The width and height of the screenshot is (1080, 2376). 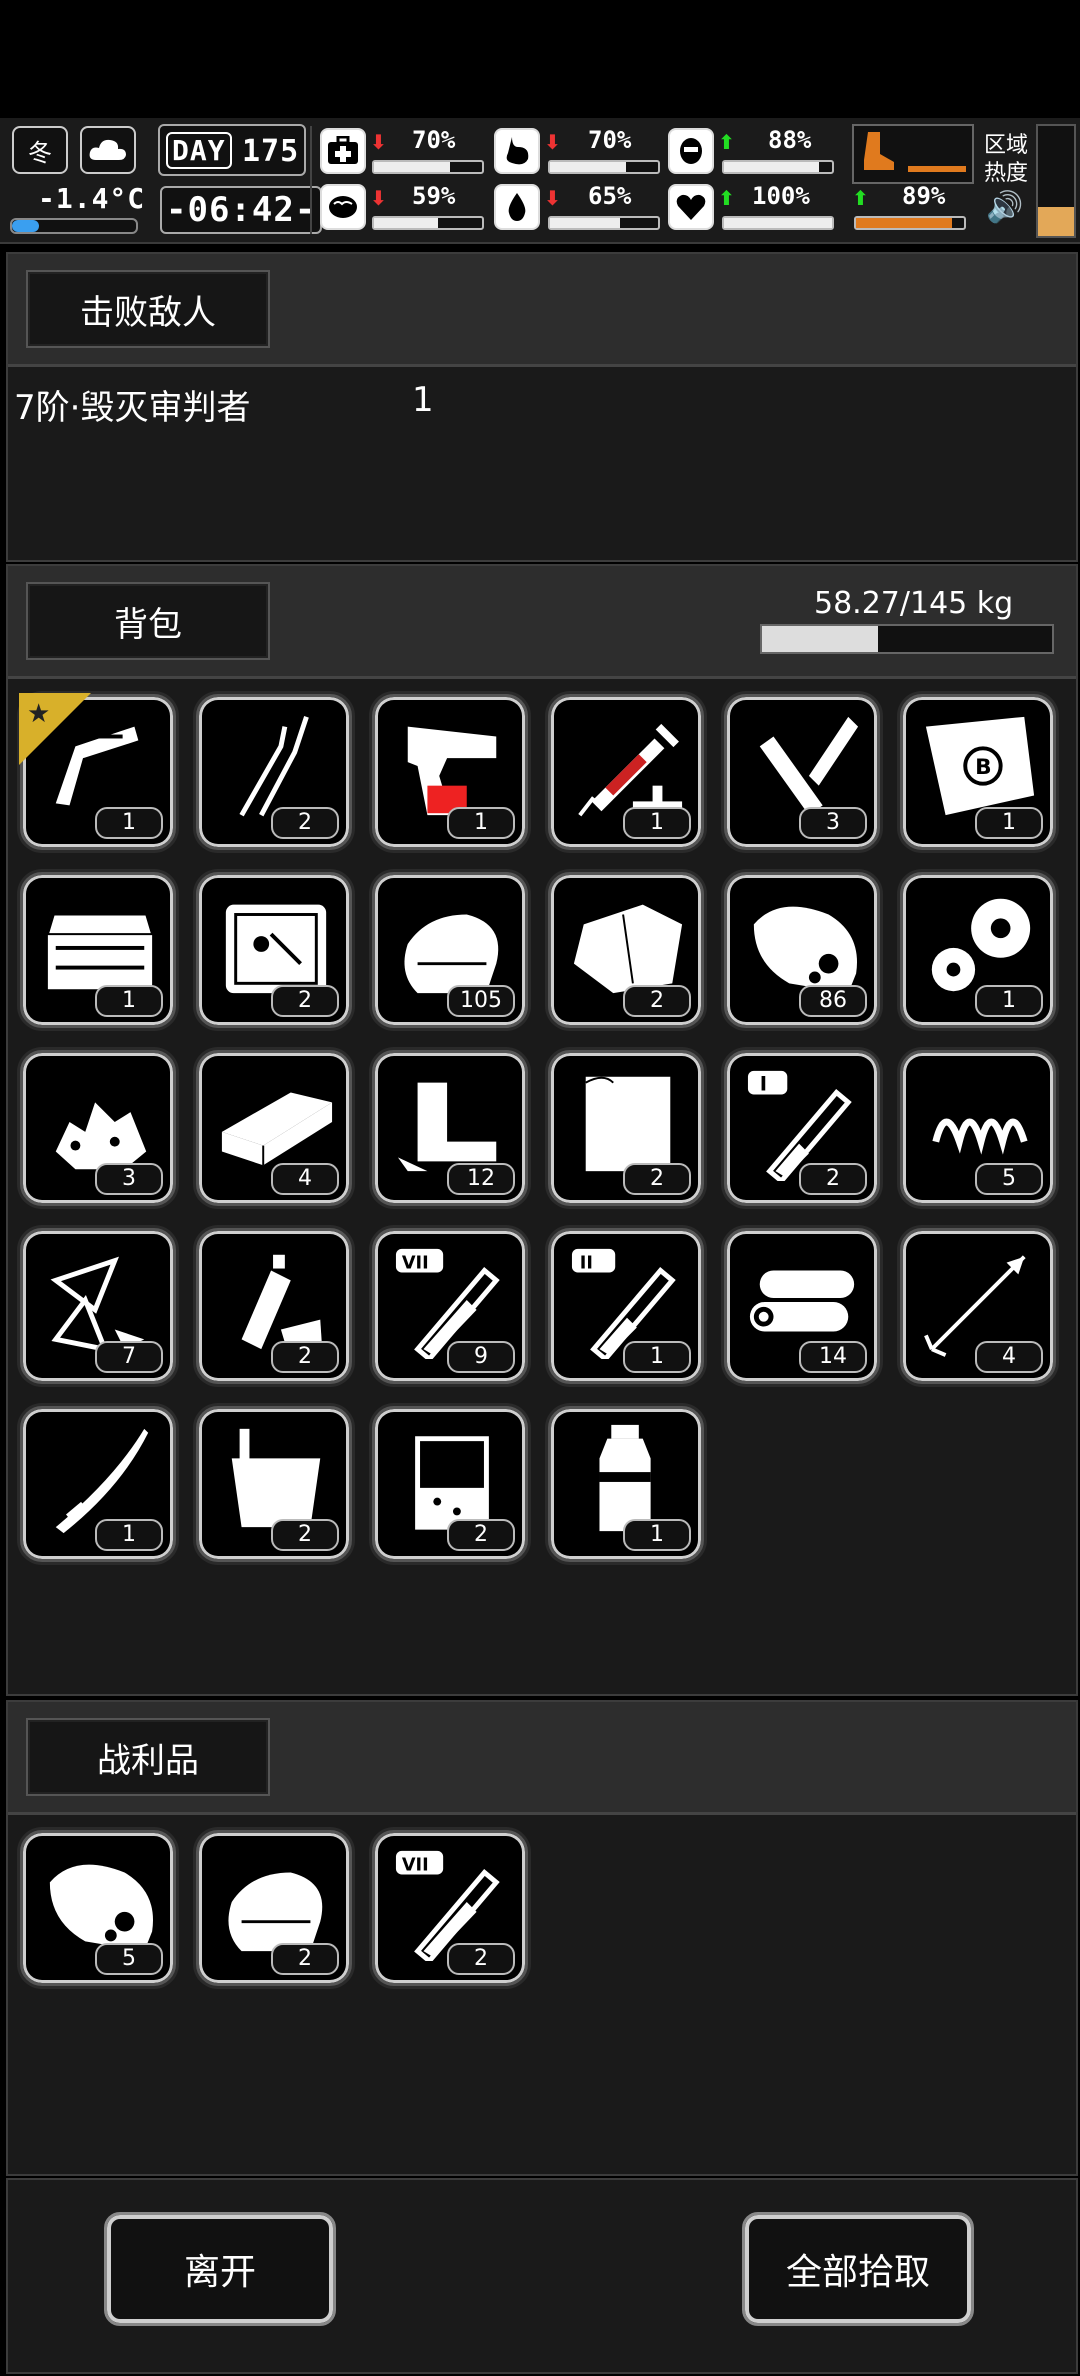 I want to click on backpack-item-slot: B1, so click(x=978, y=772).